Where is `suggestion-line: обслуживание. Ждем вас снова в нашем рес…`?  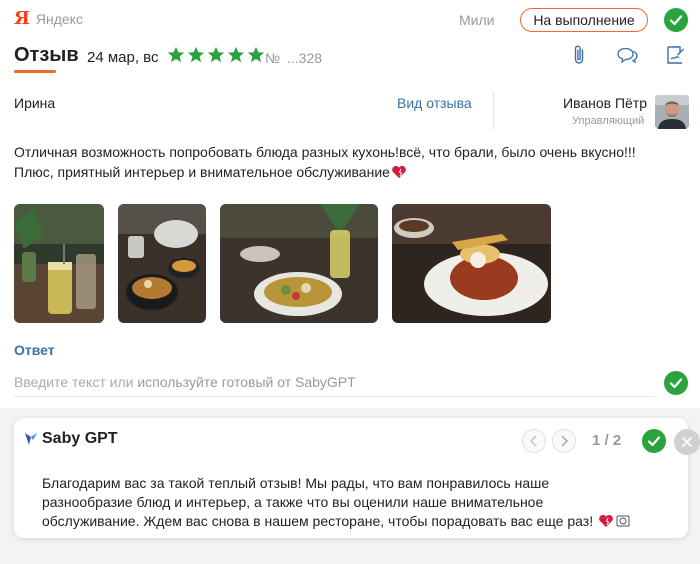
suggestion-line: обслуживание. Ждем вас снова в нашем рес… is located at coordinates (318, 521).